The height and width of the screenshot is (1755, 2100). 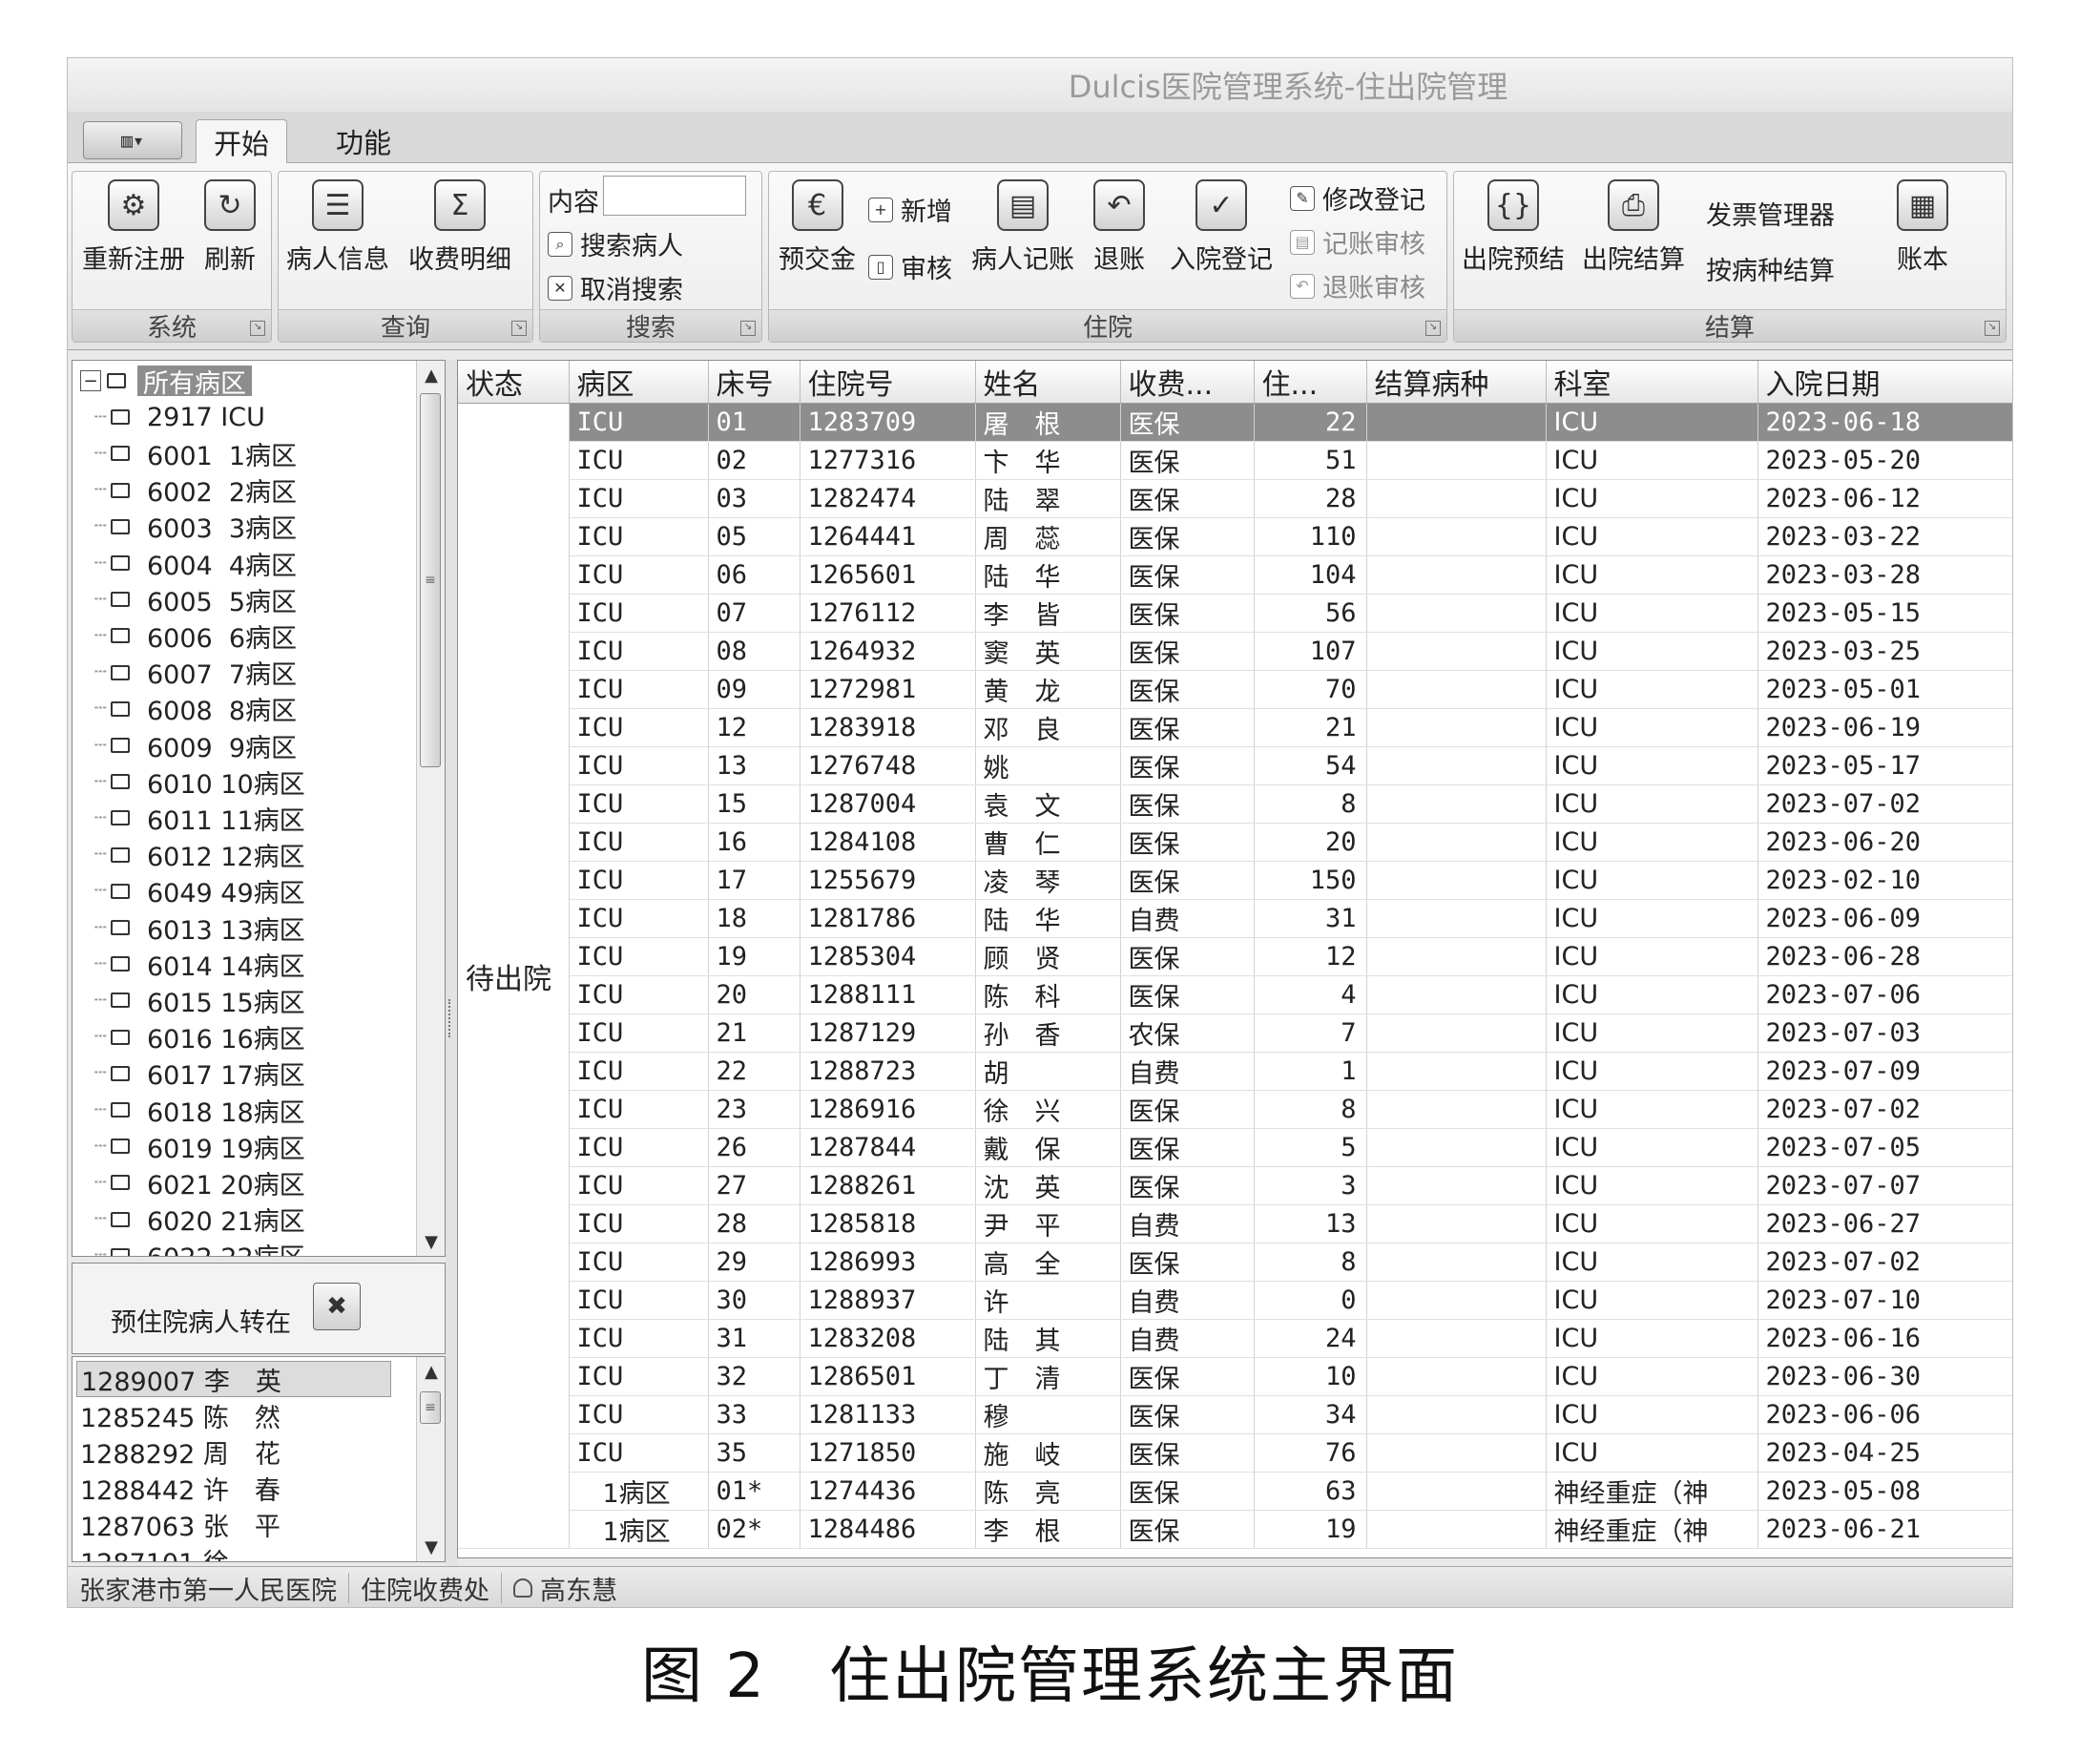 What do you see at coordinates (1235, 536) in the screenshot?
I see `table-row: ICU 05 1264441 周 蕊医保 110 ICU 2023-03-22` at bounding box center [1235, 536].